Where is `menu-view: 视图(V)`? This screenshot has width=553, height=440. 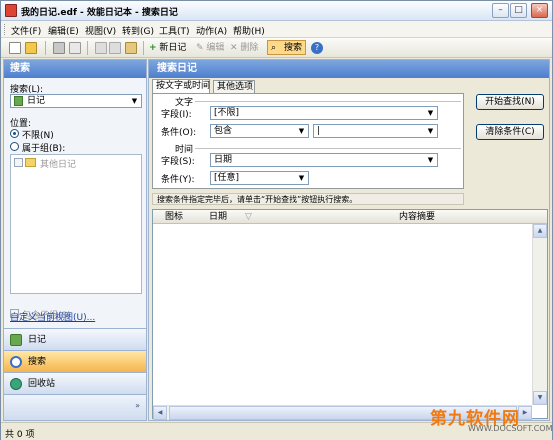 menu-view: 视图(V) is located at coordinates (100, 30).